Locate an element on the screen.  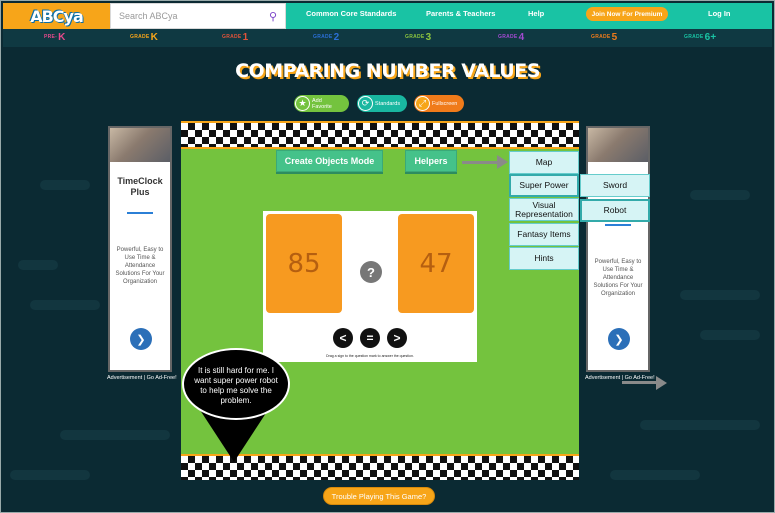
grade-link-5: GRADE5 is located at coordinates (604, 37).